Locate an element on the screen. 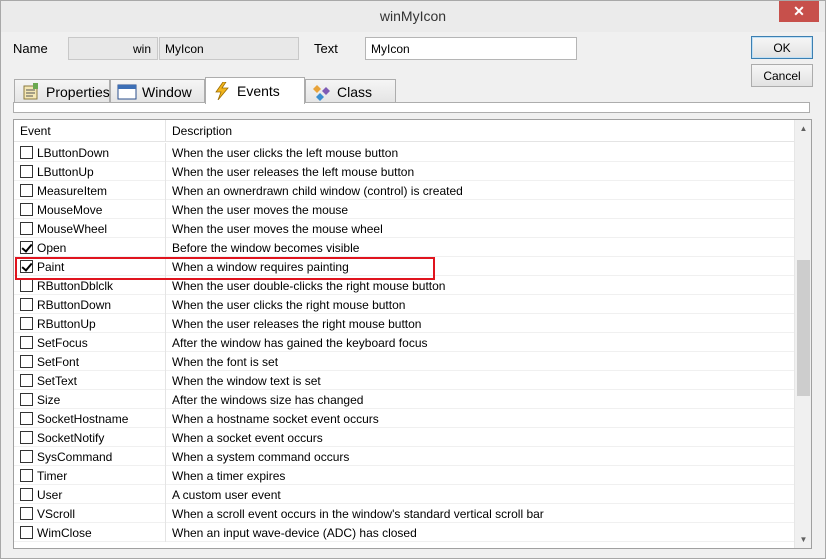 This screenshot has height=559, width=826. scroll-thumb is located at coordinates (803, 328).